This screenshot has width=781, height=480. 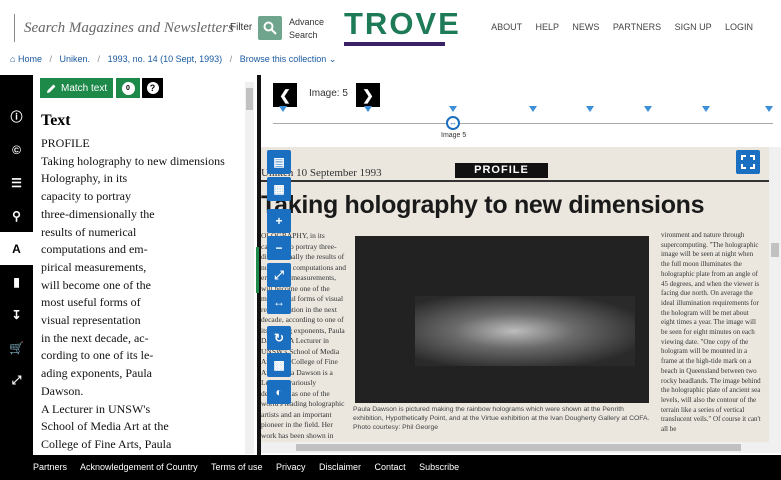 What do you see at coordinates (402, 23) in the screenshot?
I see `logo-text: TROVE` at bounding box center [402, 23].